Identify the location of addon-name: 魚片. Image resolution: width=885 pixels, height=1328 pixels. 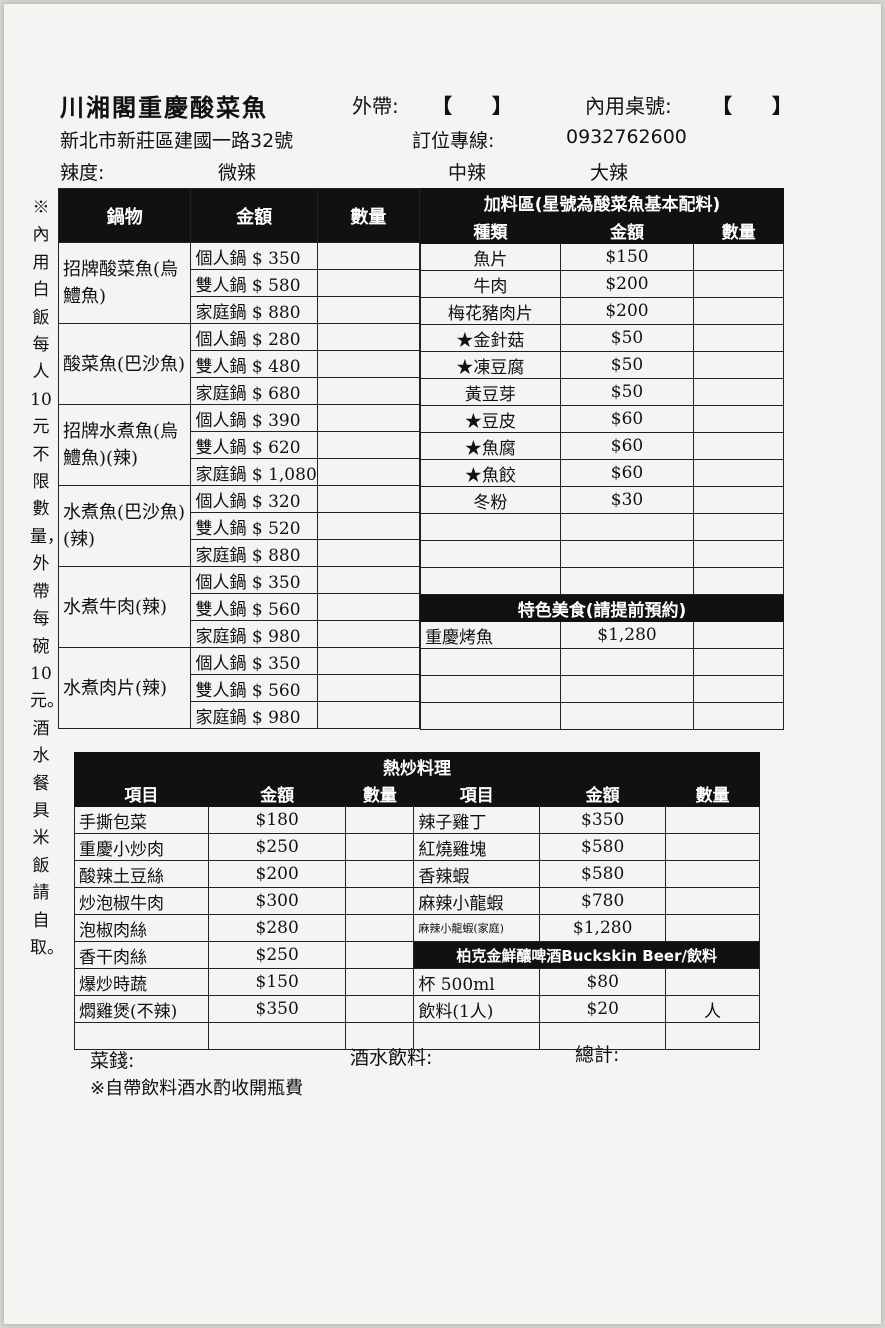
(490, 257).